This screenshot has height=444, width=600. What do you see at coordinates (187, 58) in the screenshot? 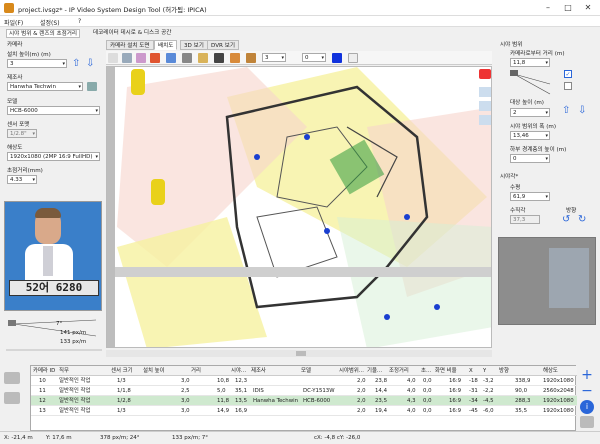
I see `person-tool-icon` at bounding box center [187, 58].